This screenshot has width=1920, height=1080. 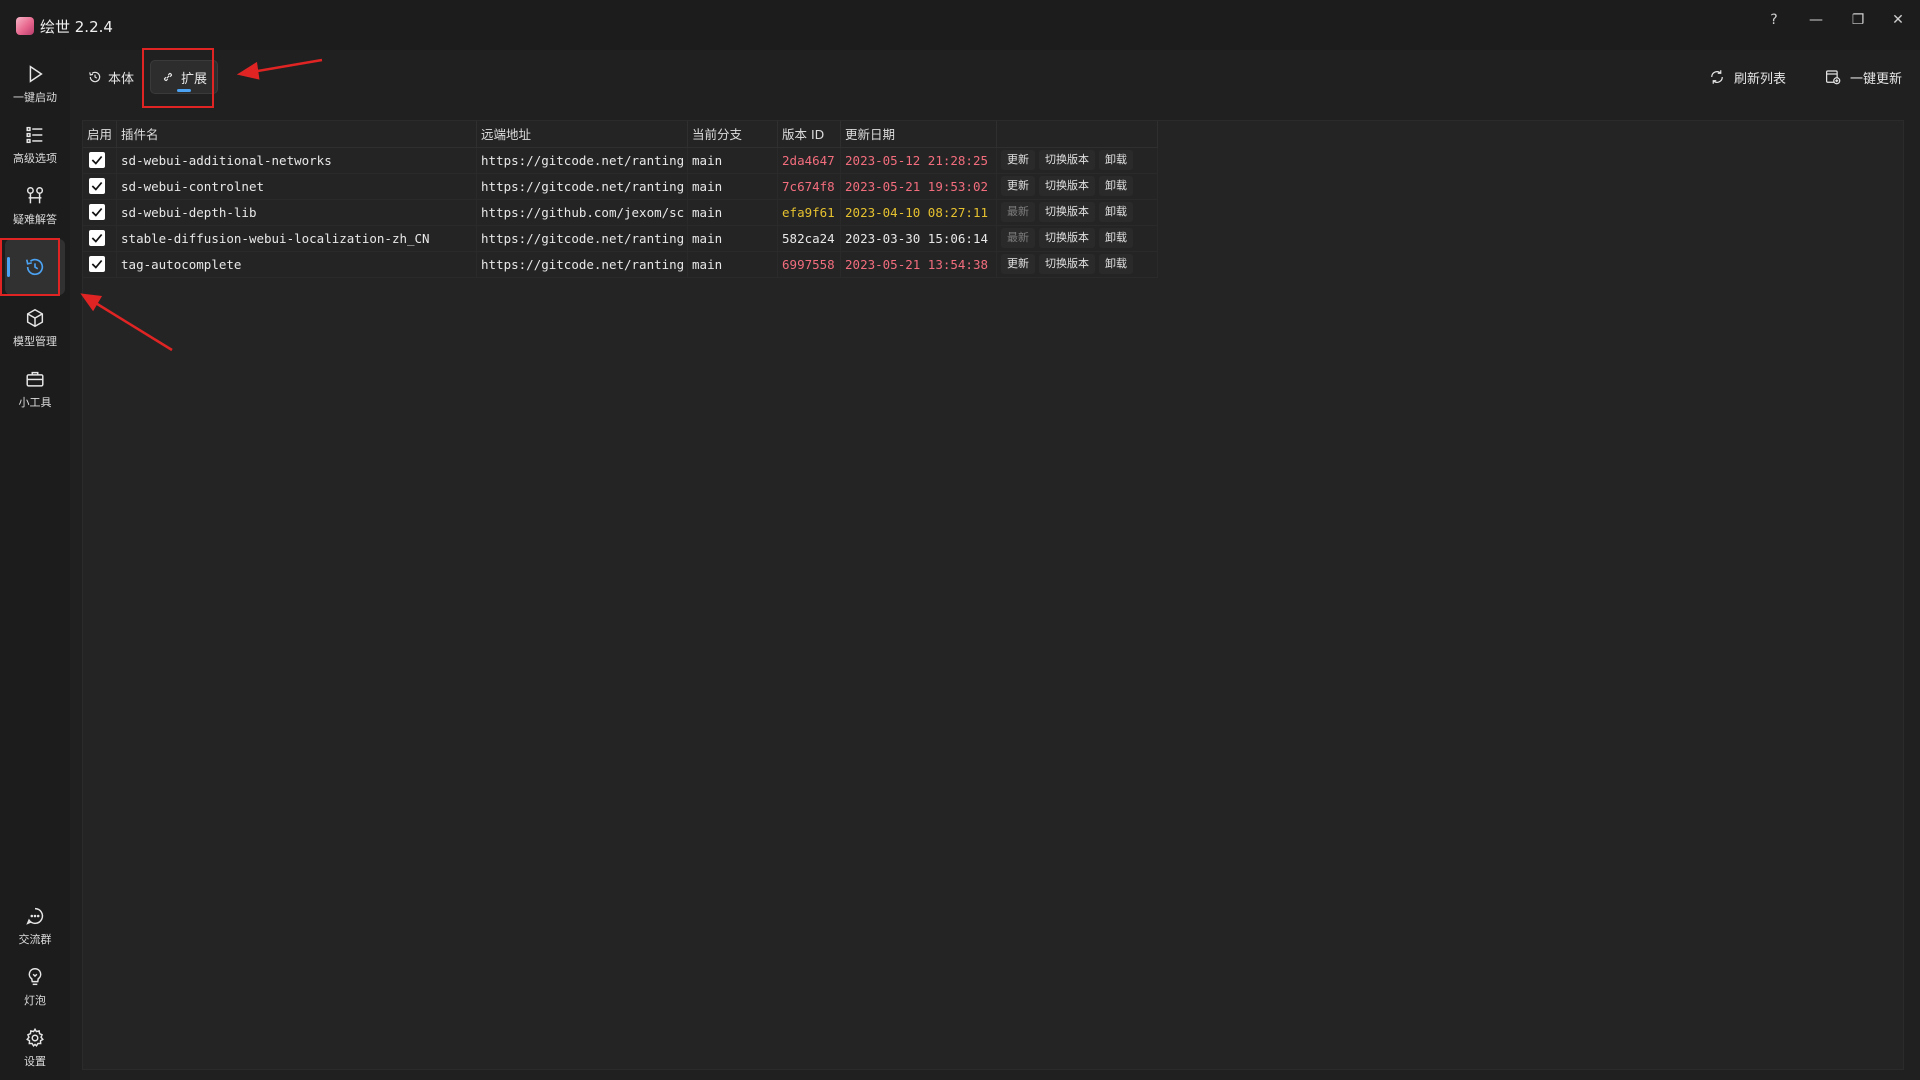 I want to click on history-icon, so click(x=95, y=77).